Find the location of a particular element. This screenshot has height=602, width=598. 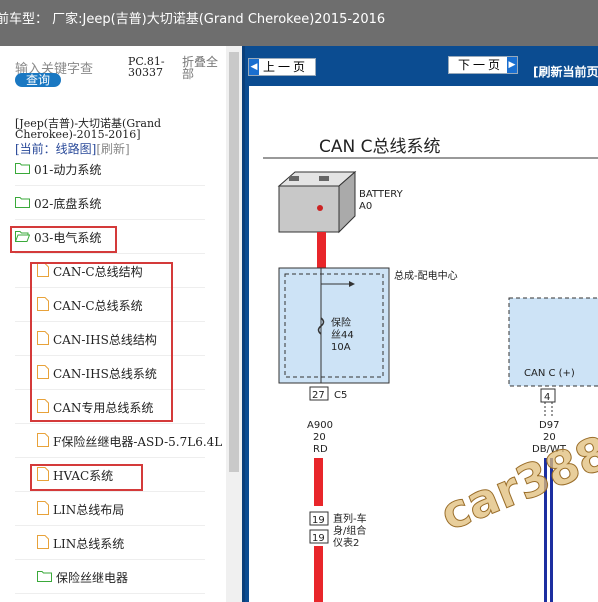

tree-item-label: F保险丝继电器-ASD-5.7L6.4L is located at coordinates (138, 442).